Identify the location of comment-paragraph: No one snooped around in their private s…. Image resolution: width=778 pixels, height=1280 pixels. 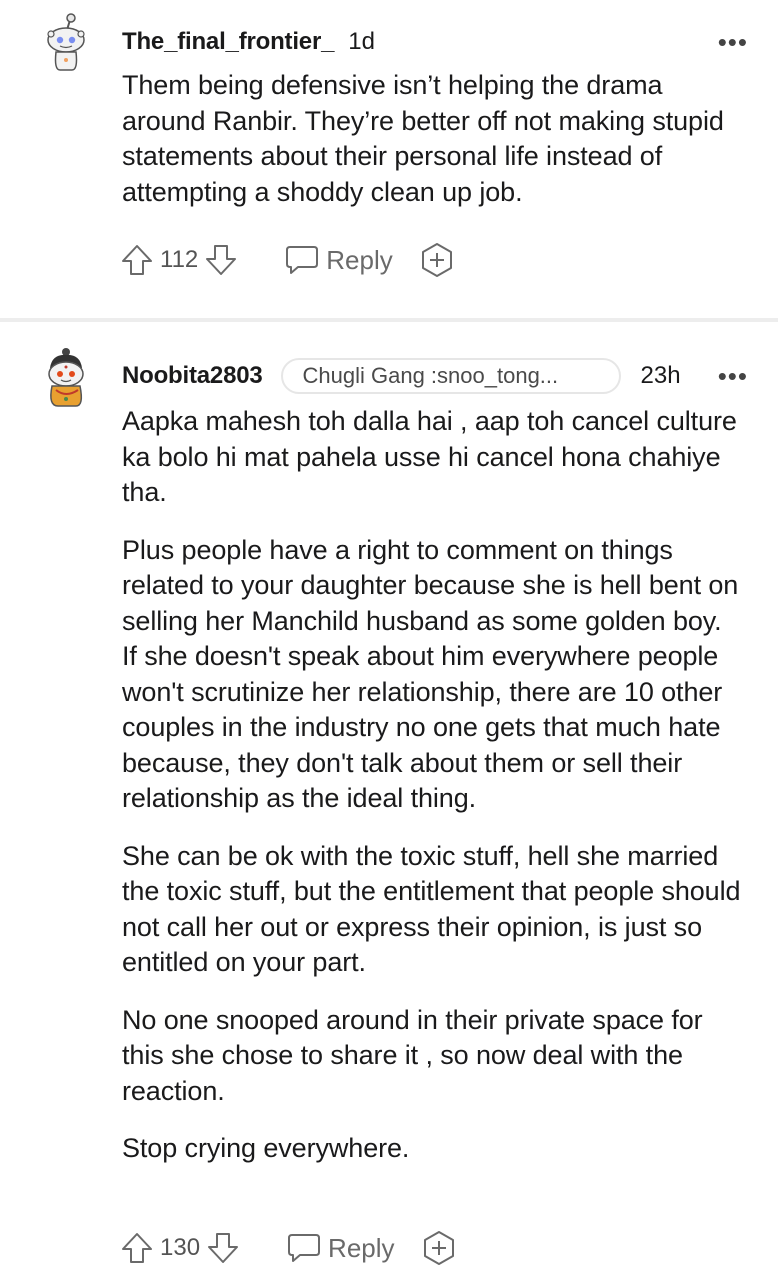
(412, 1055).